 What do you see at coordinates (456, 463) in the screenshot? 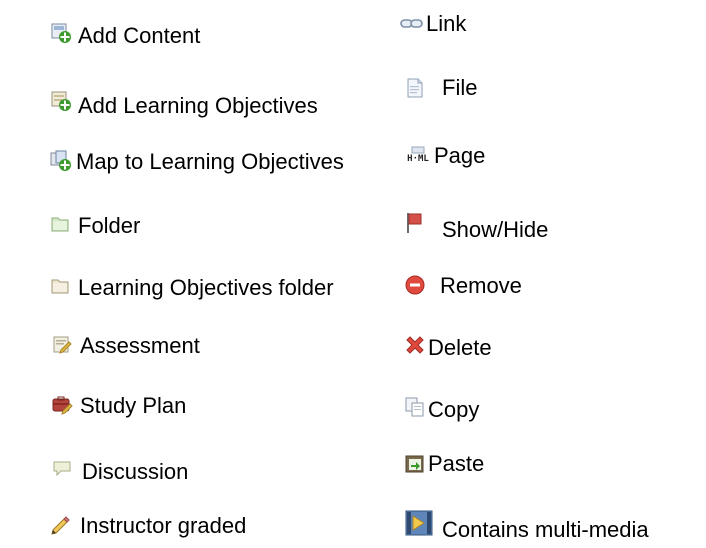
I see `legend-label: Paste` at bounding box center [456, 463].